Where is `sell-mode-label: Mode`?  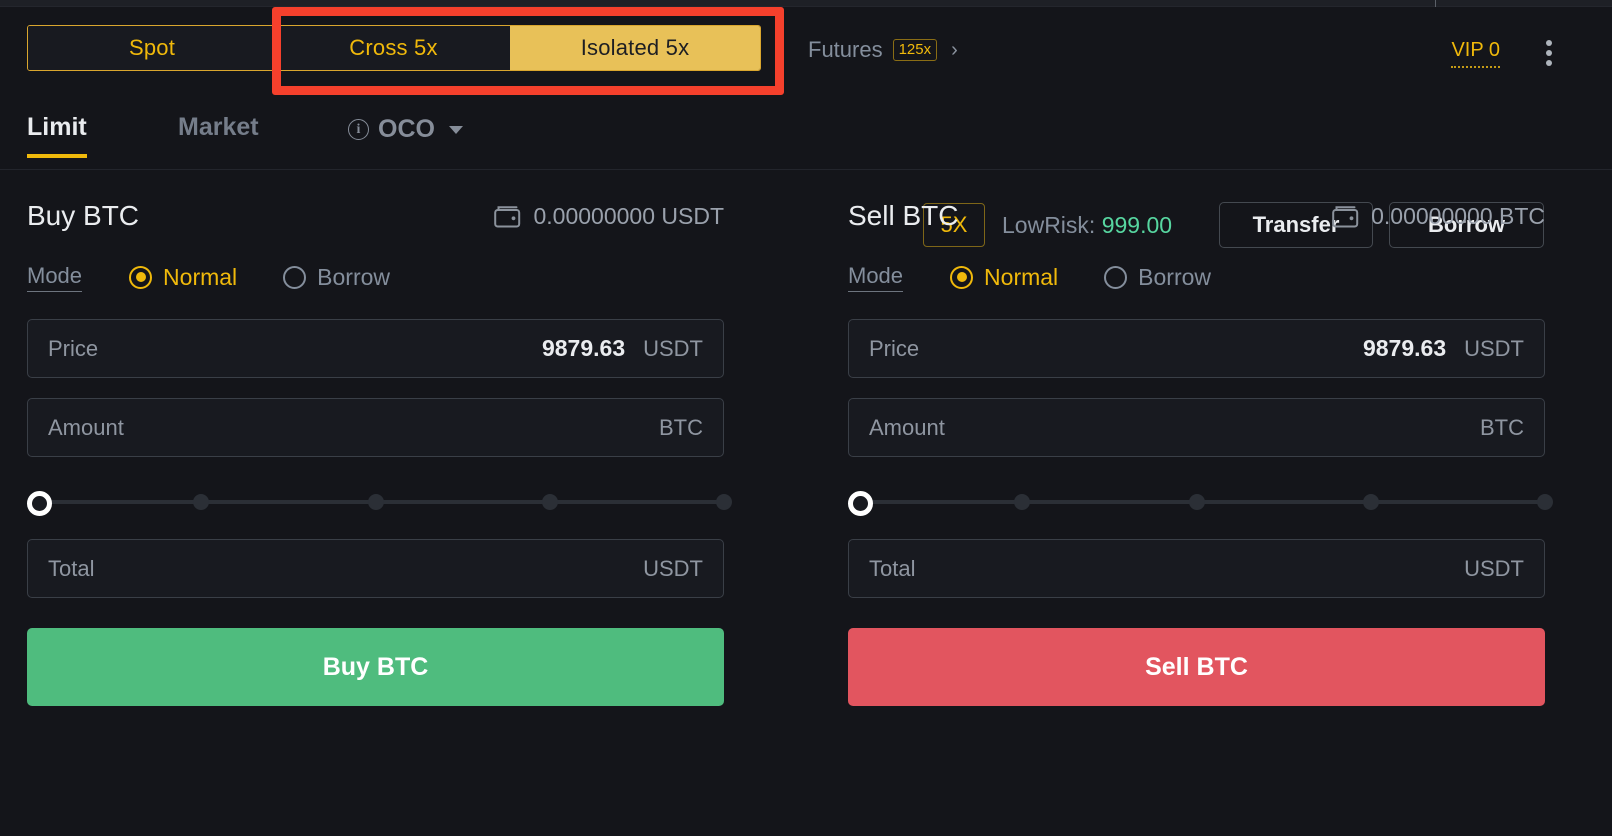 sell-mode-label: Mode is located at coordinates (876, 277).